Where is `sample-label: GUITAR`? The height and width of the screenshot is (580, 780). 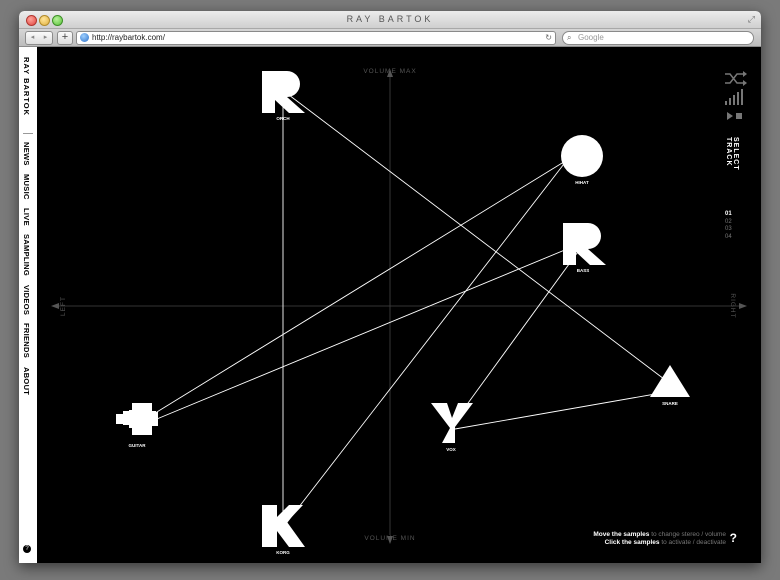 sample-label: GUITAR is located at coordinates (138, 445).